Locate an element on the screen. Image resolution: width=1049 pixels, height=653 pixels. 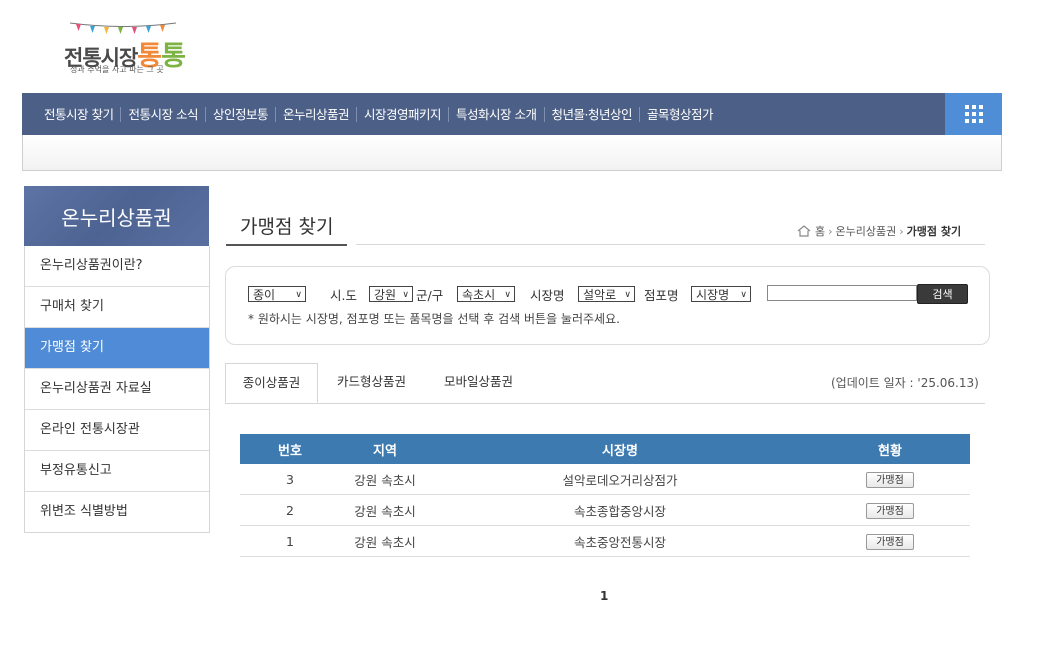
home-icon is located at coordinates (804, 231).